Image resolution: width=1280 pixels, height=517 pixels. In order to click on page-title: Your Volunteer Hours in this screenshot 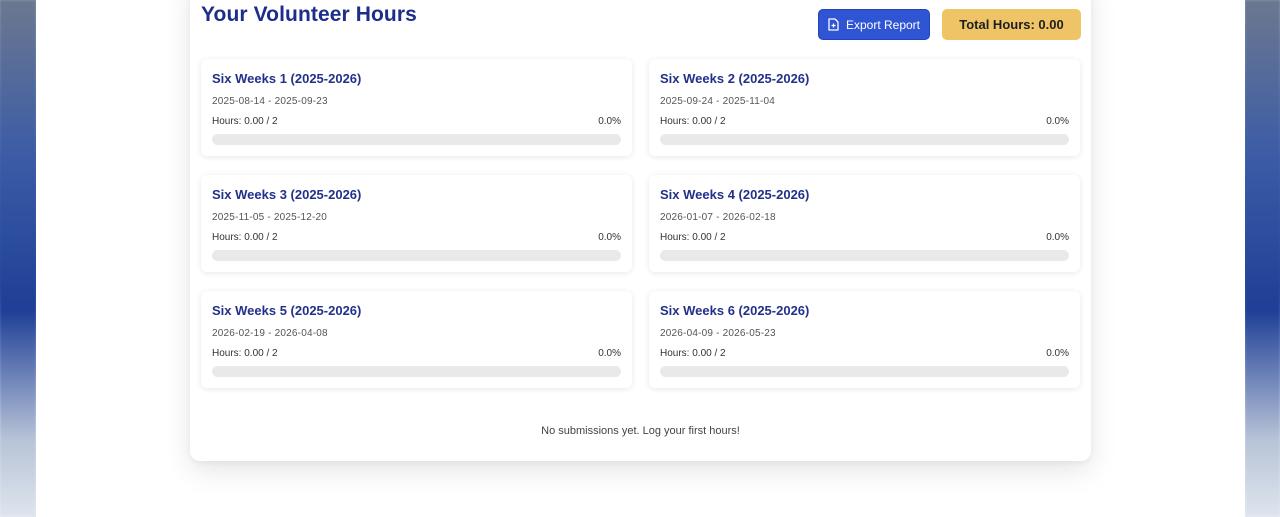, I will do `click(309, 14)`.